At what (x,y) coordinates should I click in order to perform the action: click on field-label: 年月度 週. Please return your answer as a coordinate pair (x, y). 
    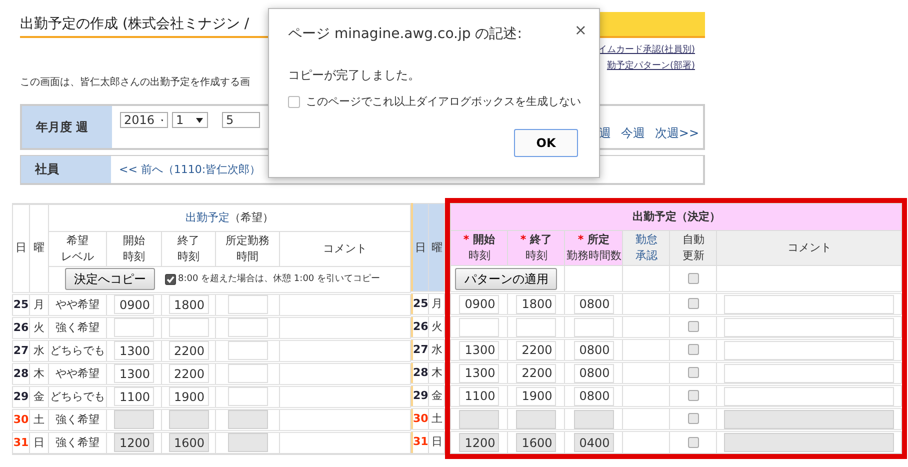
    Looking at the image, I should click on (67, 127).